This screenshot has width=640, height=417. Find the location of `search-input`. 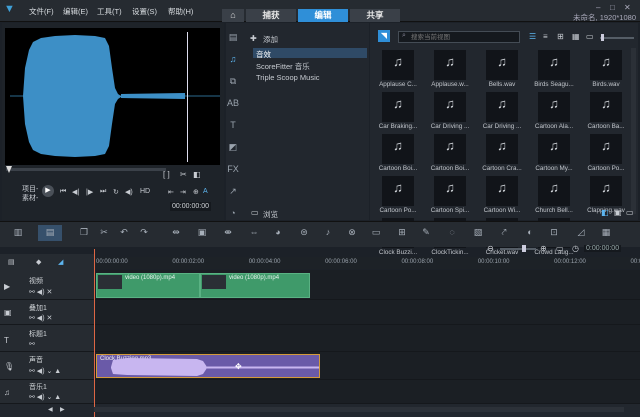

search-input is located at coordinates (459, 37).